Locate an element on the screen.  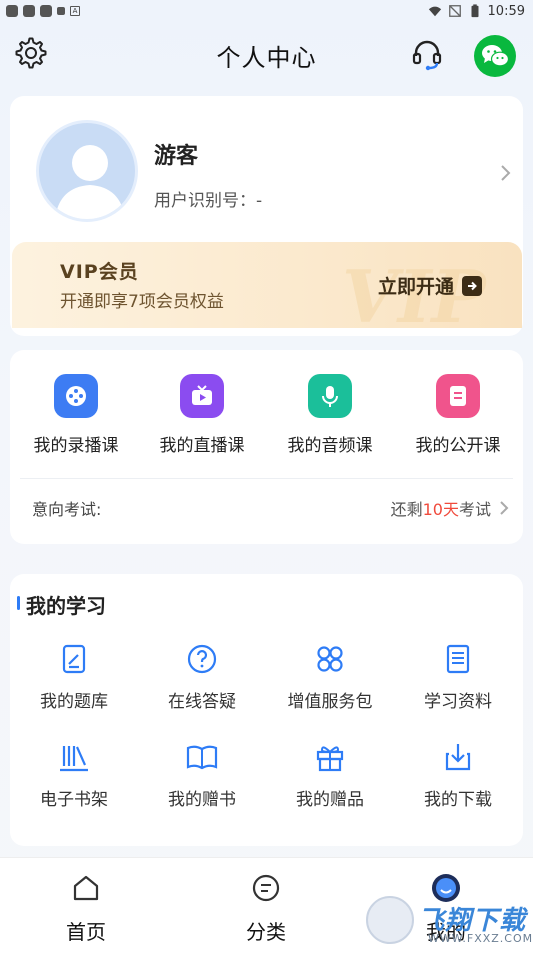
wechat-bubbles-icon is located at coordinates (496, 56).